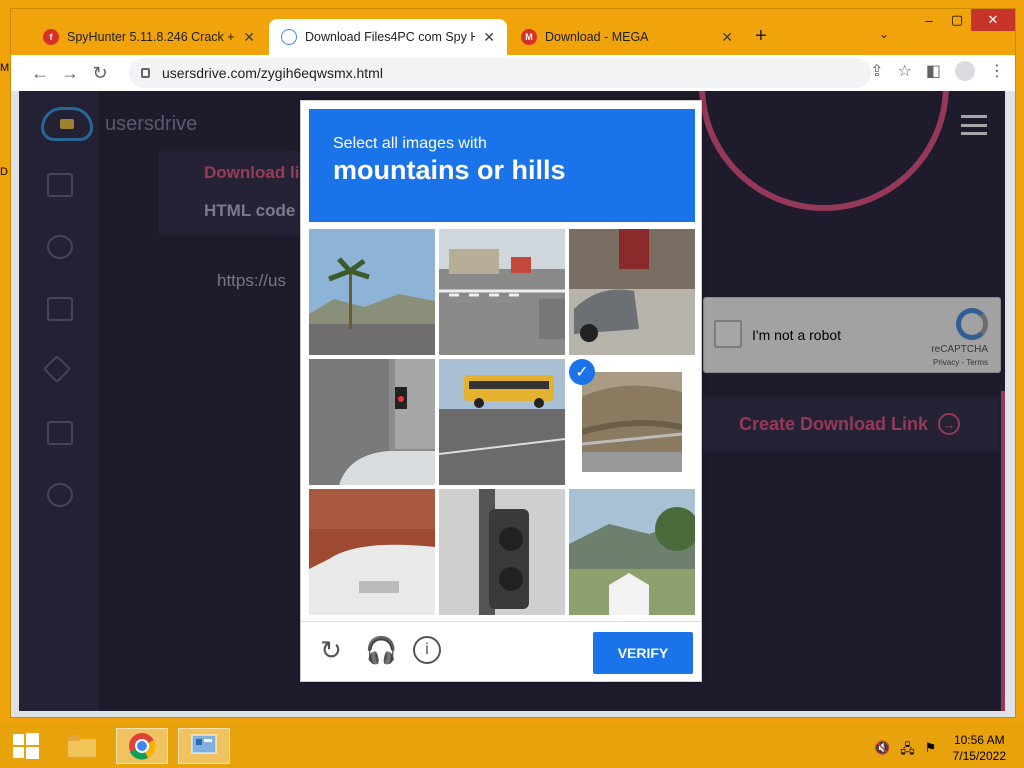 The image size is (1024, 768). I want to click on audio-challenge-icon: 🎧, so click(381, 650).